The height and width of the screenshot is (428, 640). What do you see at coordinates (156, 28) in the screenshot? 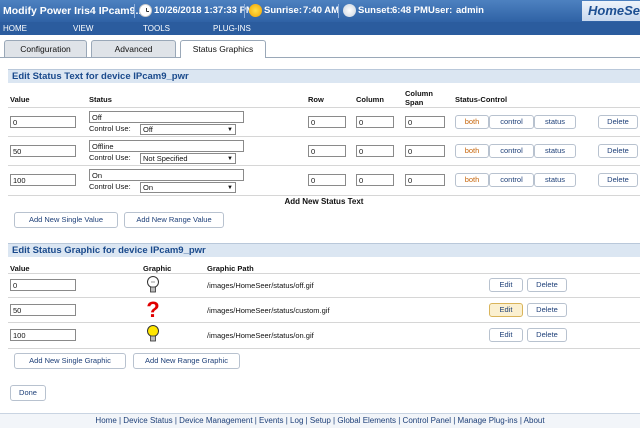
I see `menu-tools: TOOLS` at bounding box center [156, 28].